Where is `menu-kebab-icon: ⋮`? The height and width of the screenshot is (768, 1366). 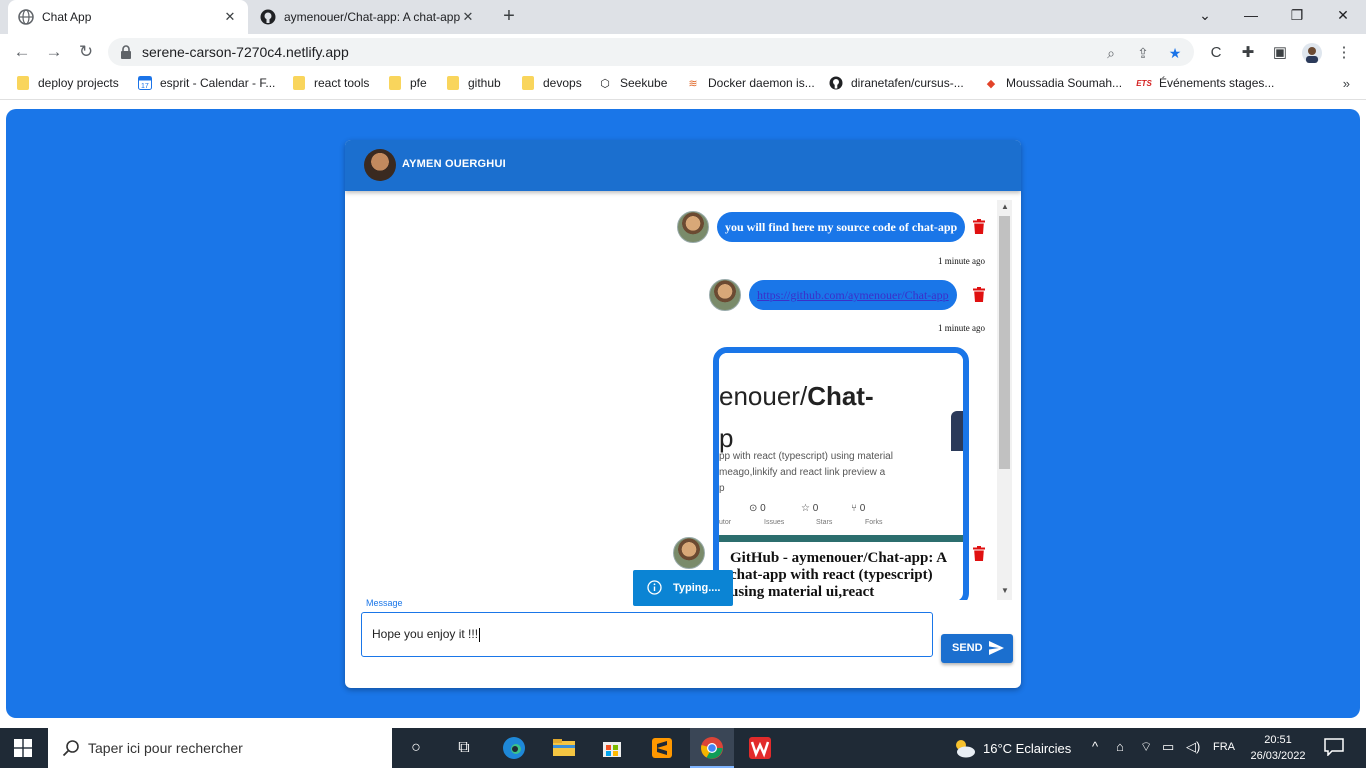
menu-kebab-icon: ⋮ is located at coordinates (1344, 53).